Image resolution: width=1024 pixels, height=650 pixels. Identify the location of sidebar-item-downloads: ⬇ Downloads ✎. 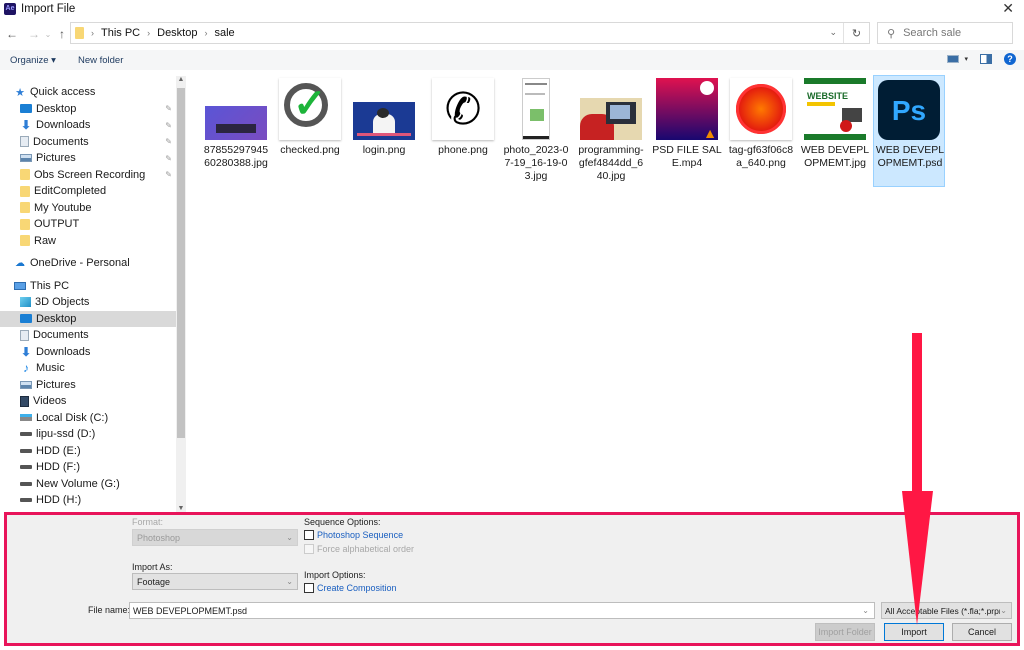
(88, 125).